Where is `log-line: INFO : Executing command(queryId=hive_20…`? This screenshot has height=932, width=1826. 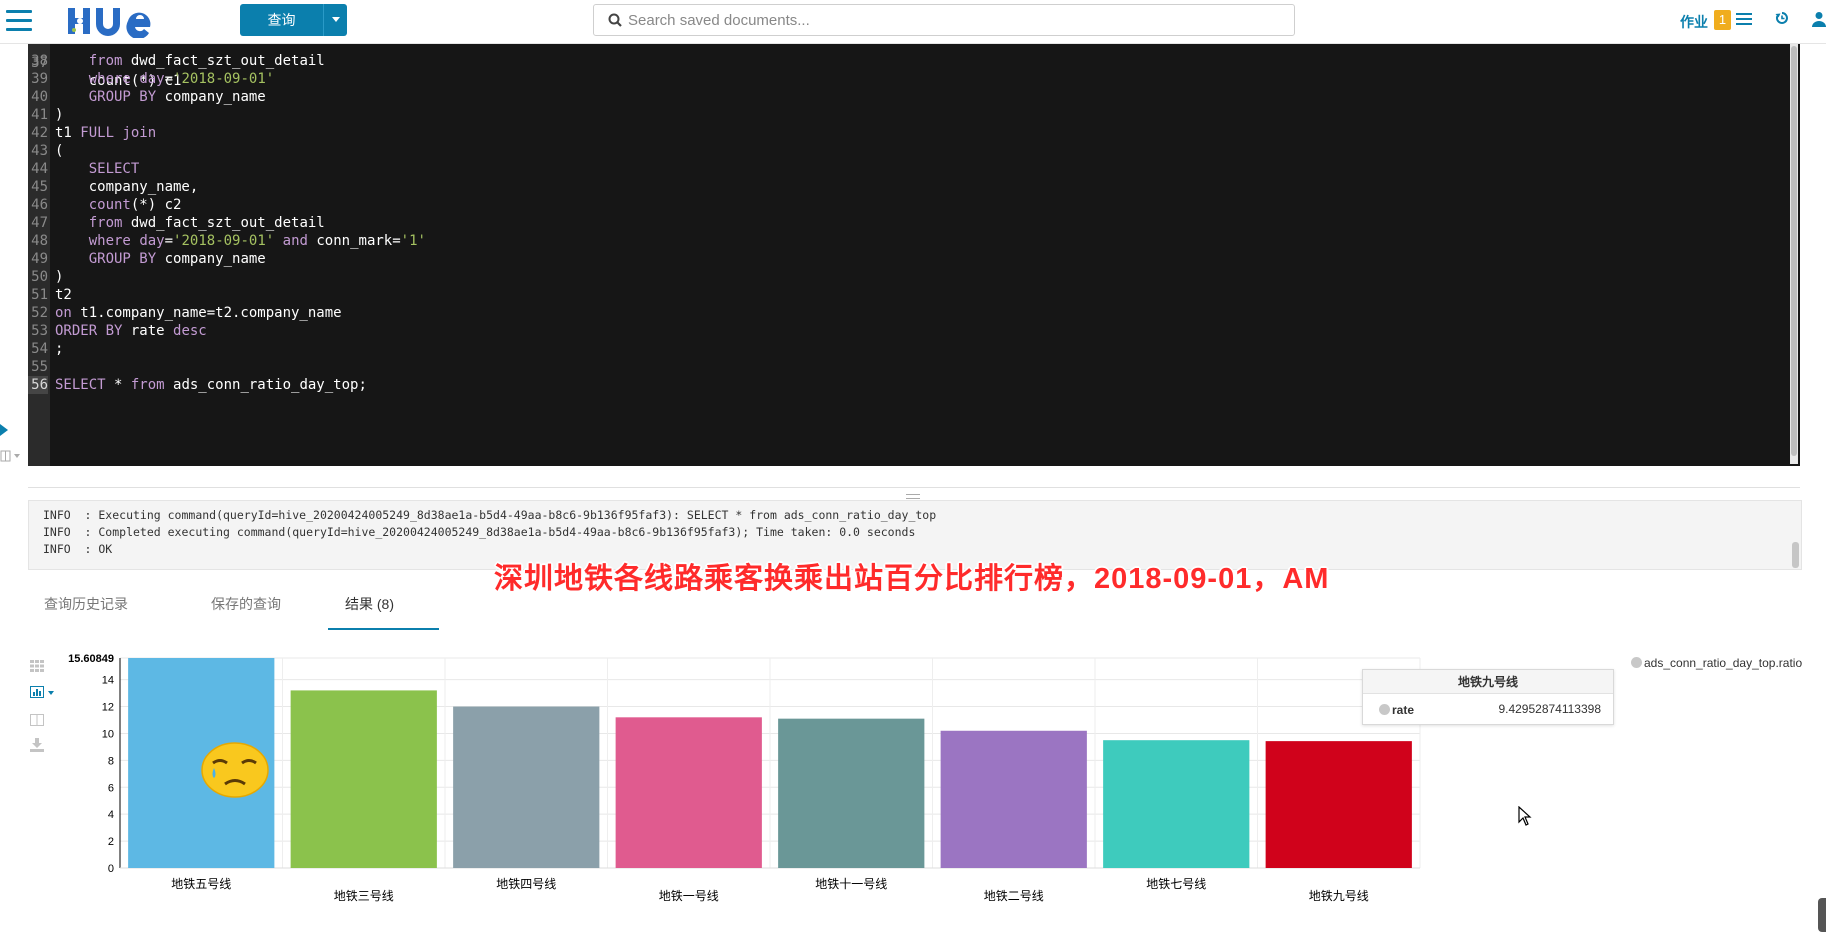 log-line: INFO : Executing command(queryId=hive_20… is located at coordinates (490, 515).